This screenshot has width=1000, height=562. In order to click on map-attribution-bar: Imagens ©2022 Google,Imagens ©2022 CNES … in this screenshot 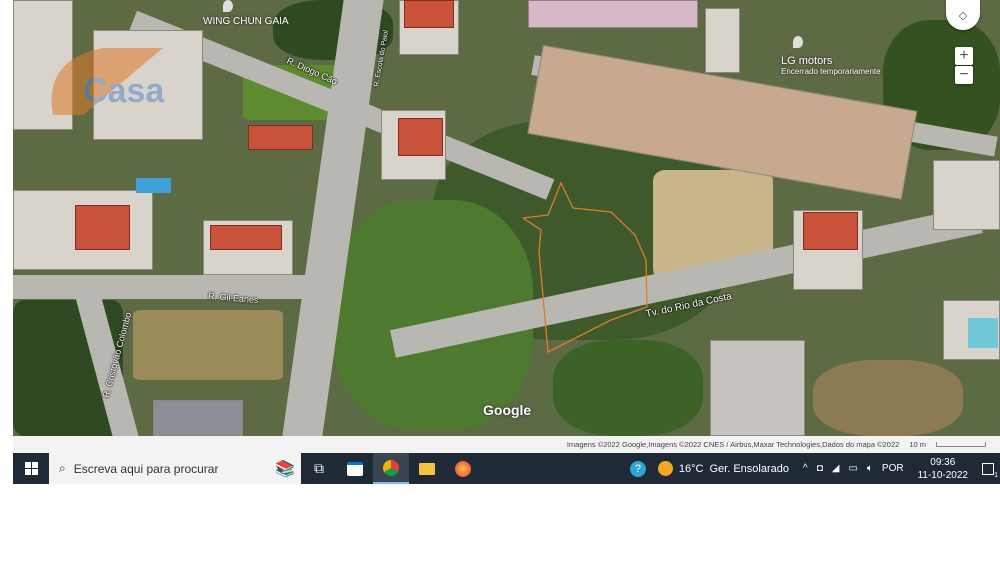, I will do `click(506, 444)`.